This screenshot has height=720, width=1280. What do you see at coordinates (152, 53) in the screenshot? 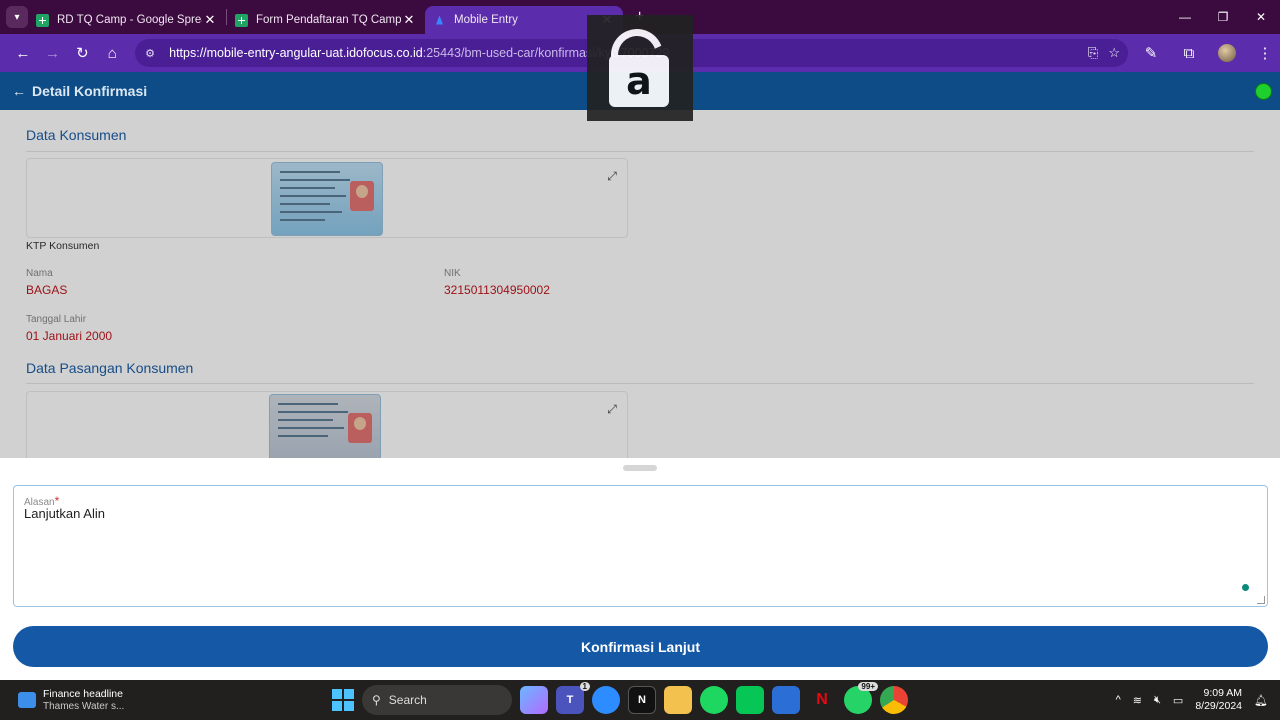
I see `site-info-icon: ⚙` at bounding box center [152, 53].